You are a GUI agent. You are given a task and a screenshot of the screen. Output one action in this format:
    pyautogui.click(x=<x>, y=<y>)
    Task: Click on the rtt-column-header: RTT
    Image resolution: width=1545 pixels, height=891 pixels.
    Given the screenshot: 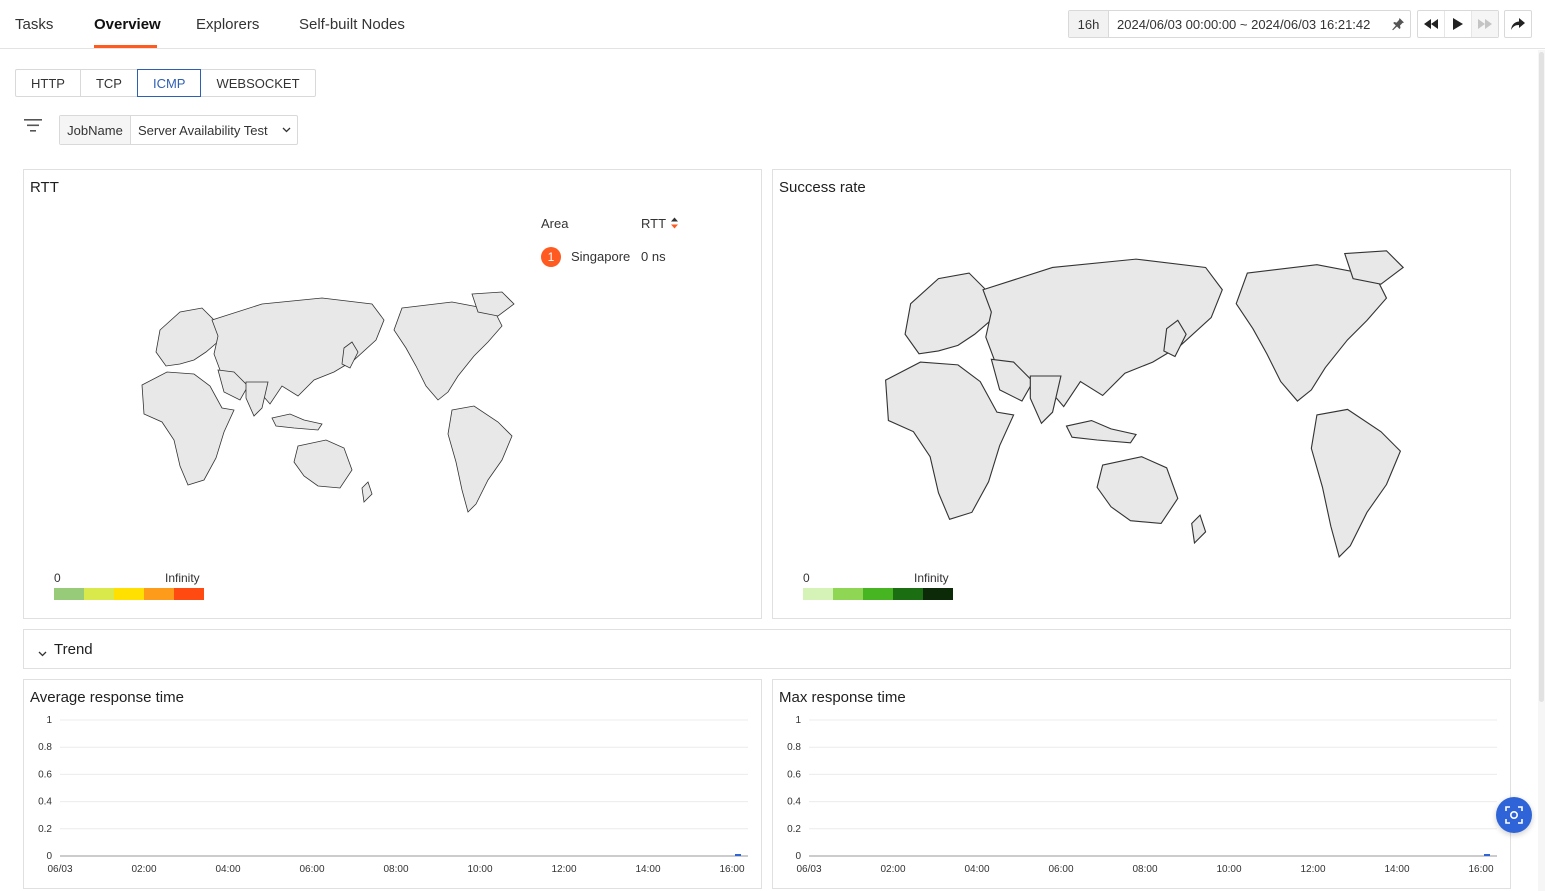 What is the action you would take?
    pyautogui.click(x=653, y=223)
    